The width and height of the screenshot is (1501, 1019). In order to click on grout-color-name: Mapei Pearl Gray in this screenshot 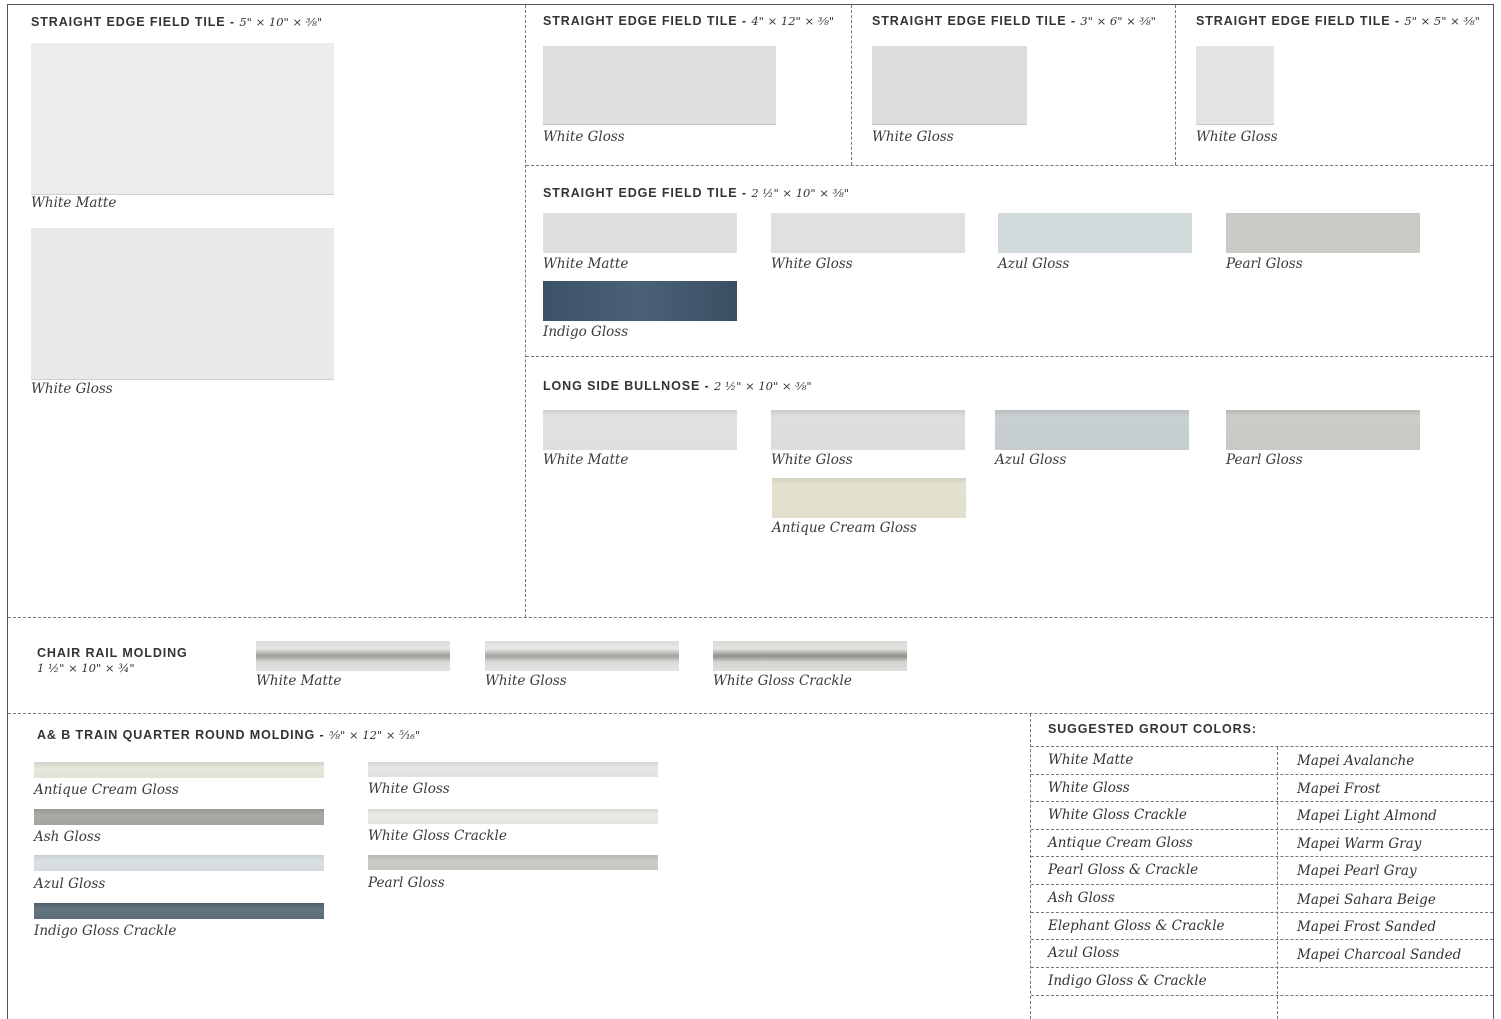, I will do `click(1357, 871)`.